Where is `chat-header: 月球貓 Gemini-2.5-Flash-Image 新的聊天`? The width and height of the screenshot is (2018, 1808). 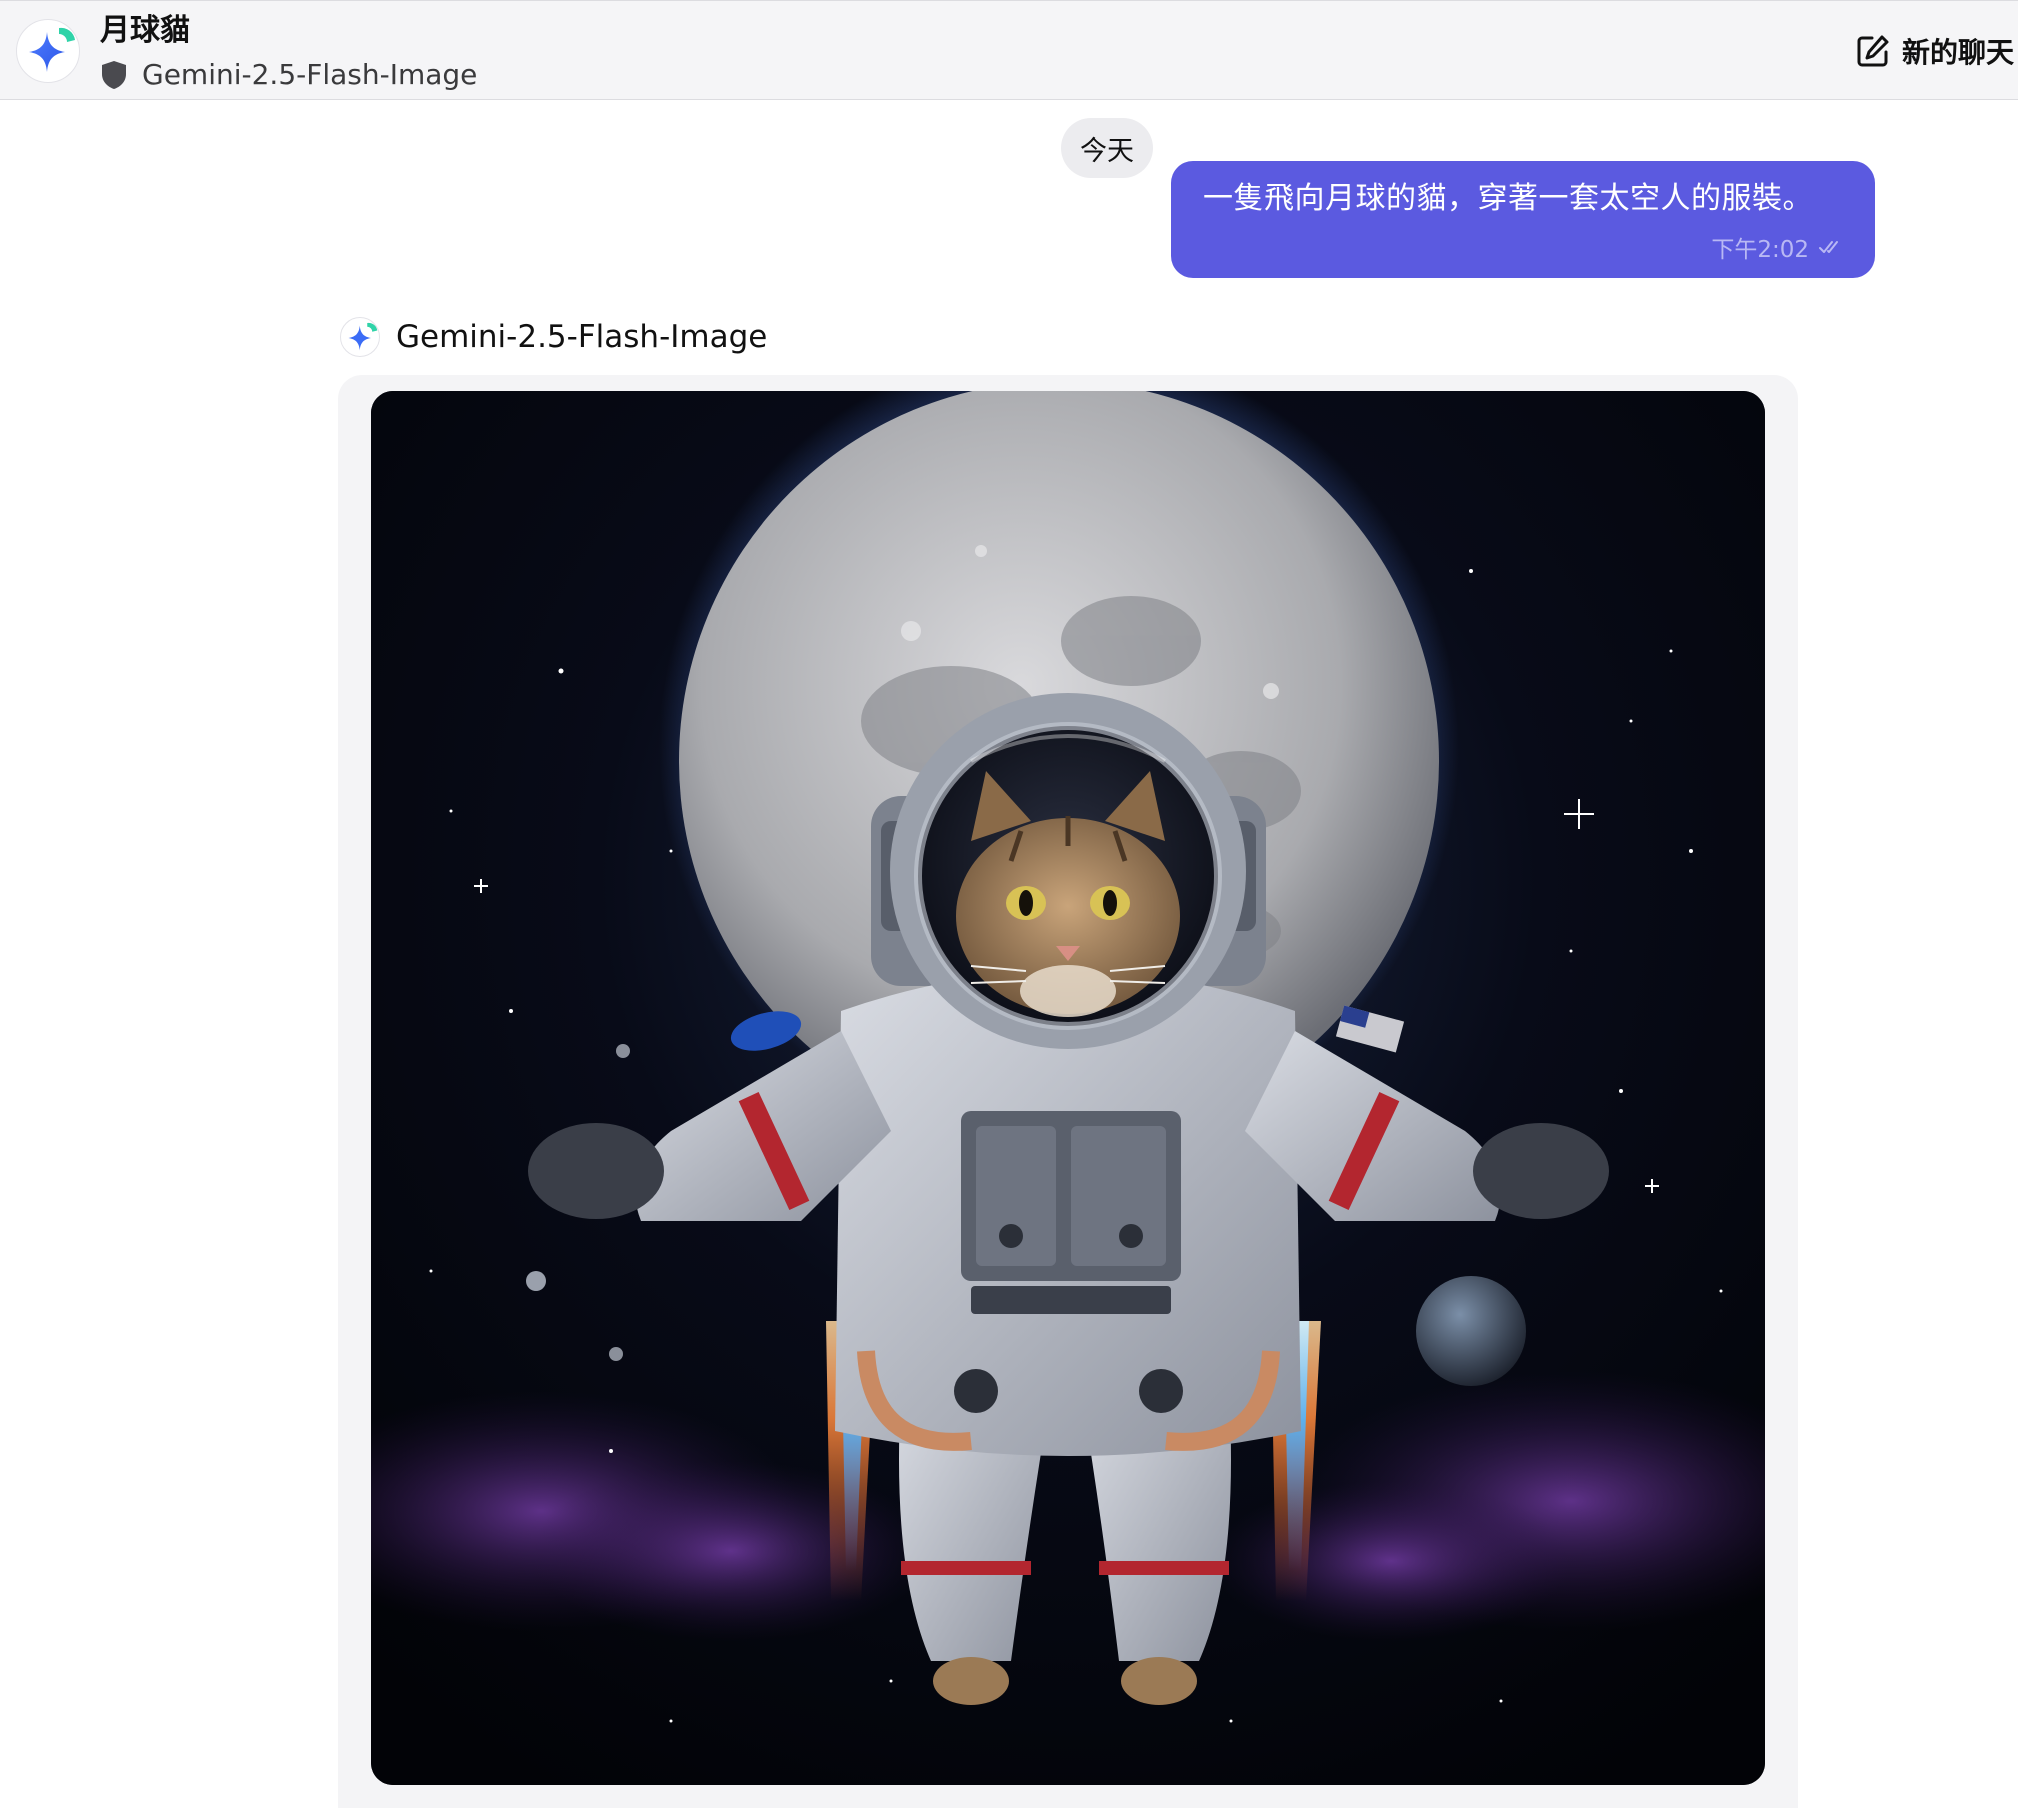
chat-header: 月球貓 Gemini-2.5-Flash-Image 新的聊天 is located at coordinates (1009, 50).